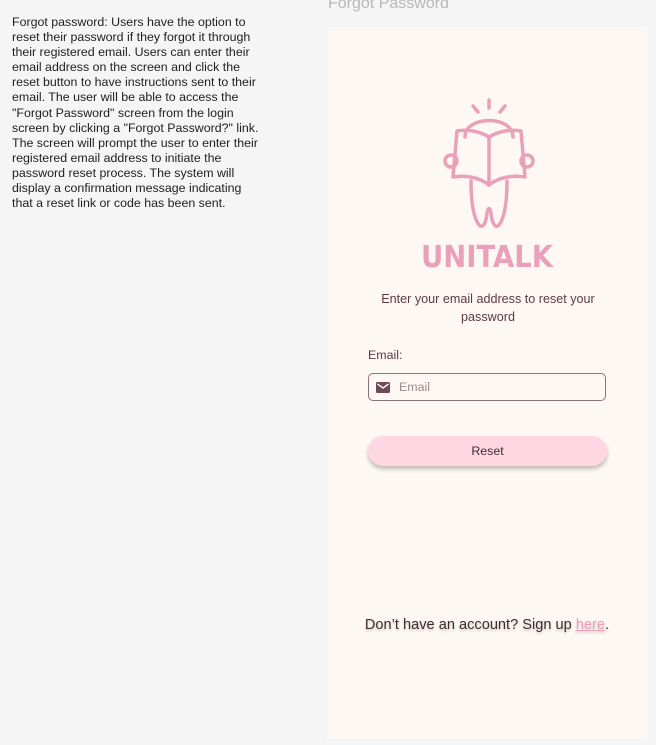 The image size is (656, 745). Describe the element at coordinates (607, 625) in the screenshot. I see `signup-suffix: .` at that location.